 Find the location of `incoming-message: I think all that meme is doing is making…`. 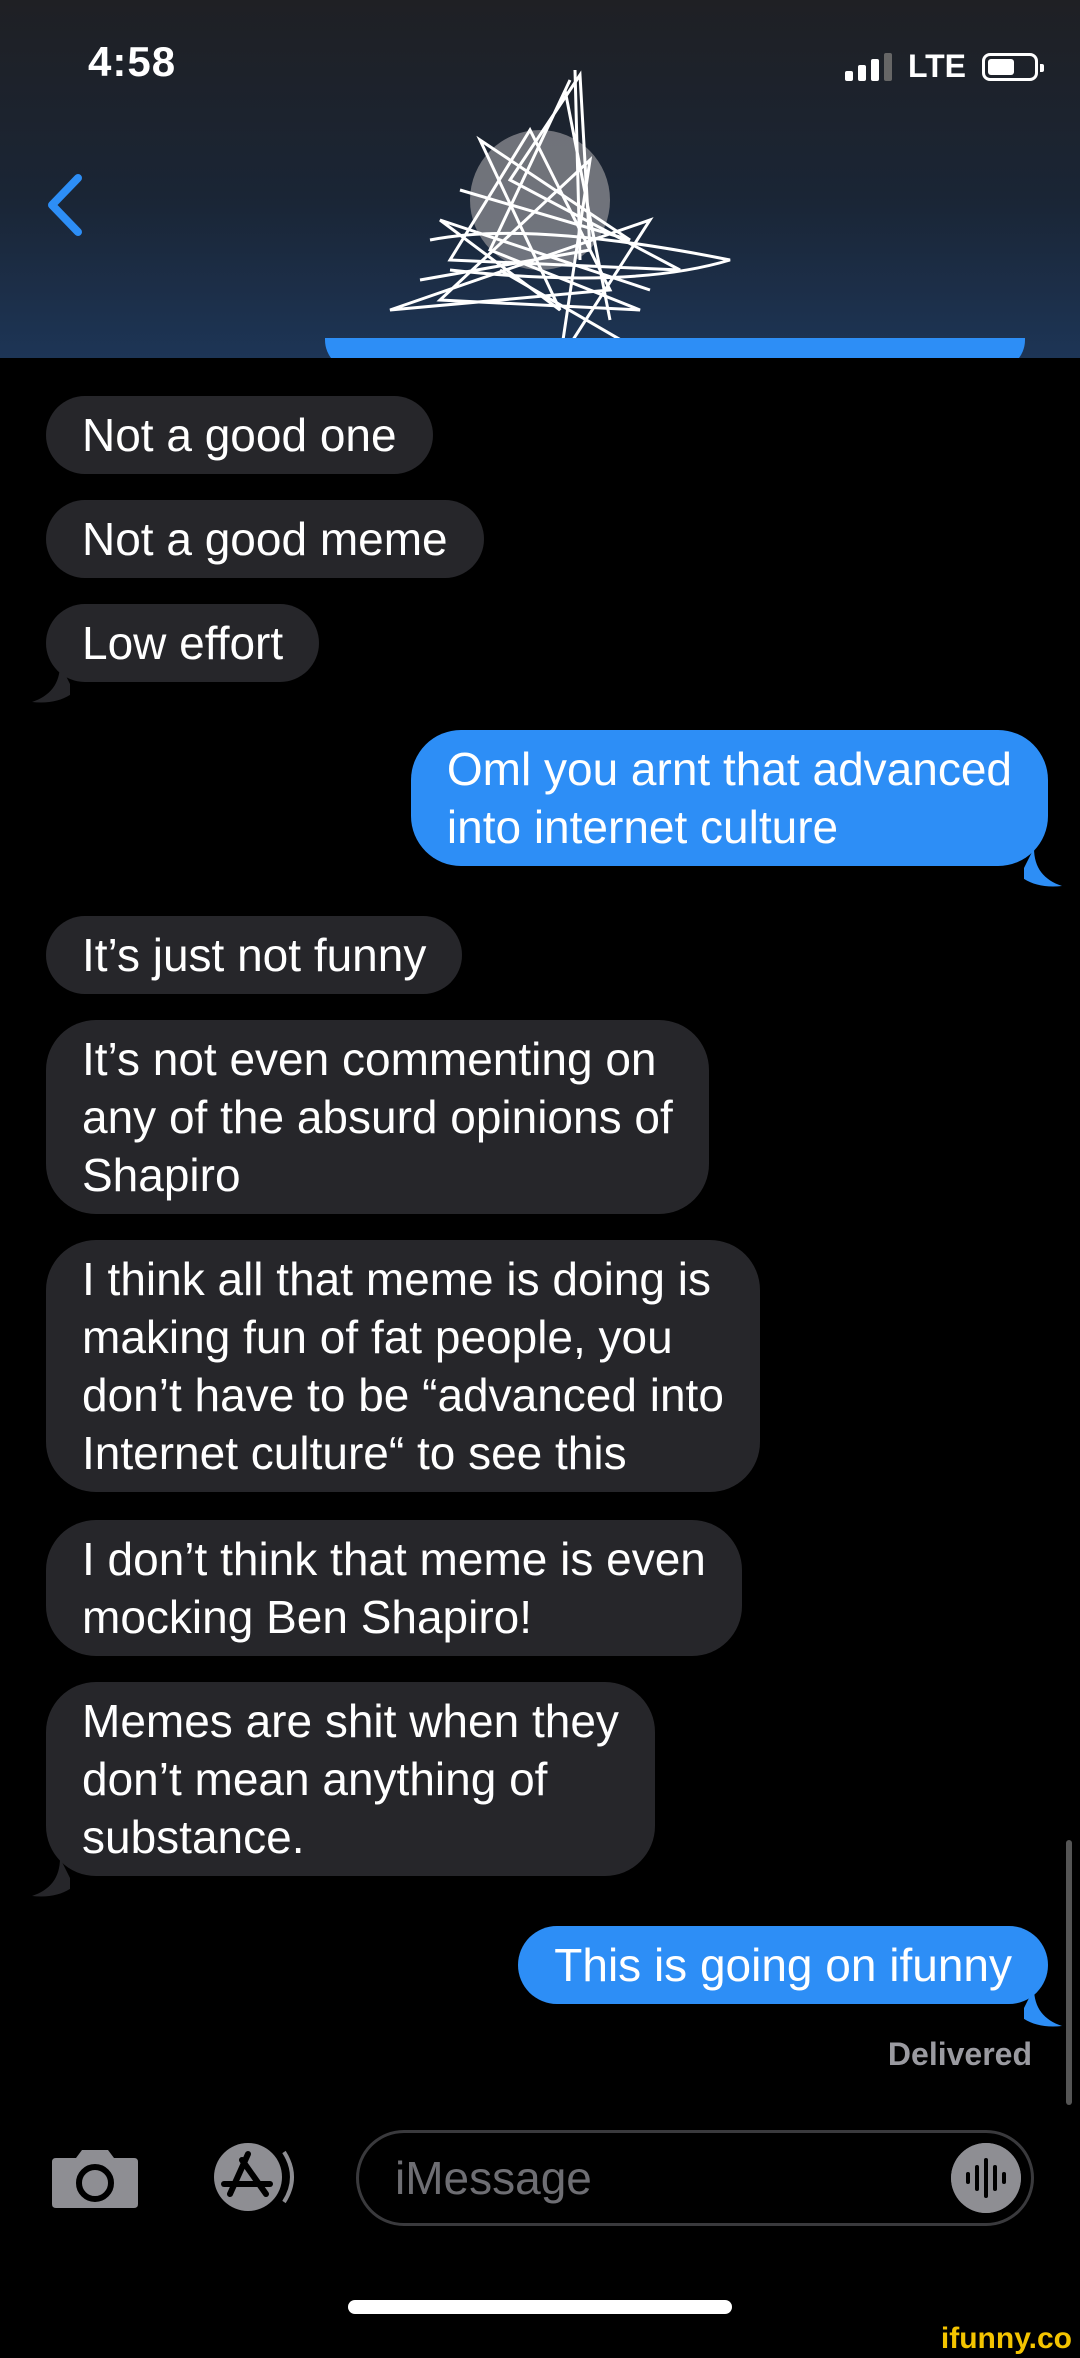

incoming-message: I think all that meme is doing is making… is located at coordinates (403, 1366).